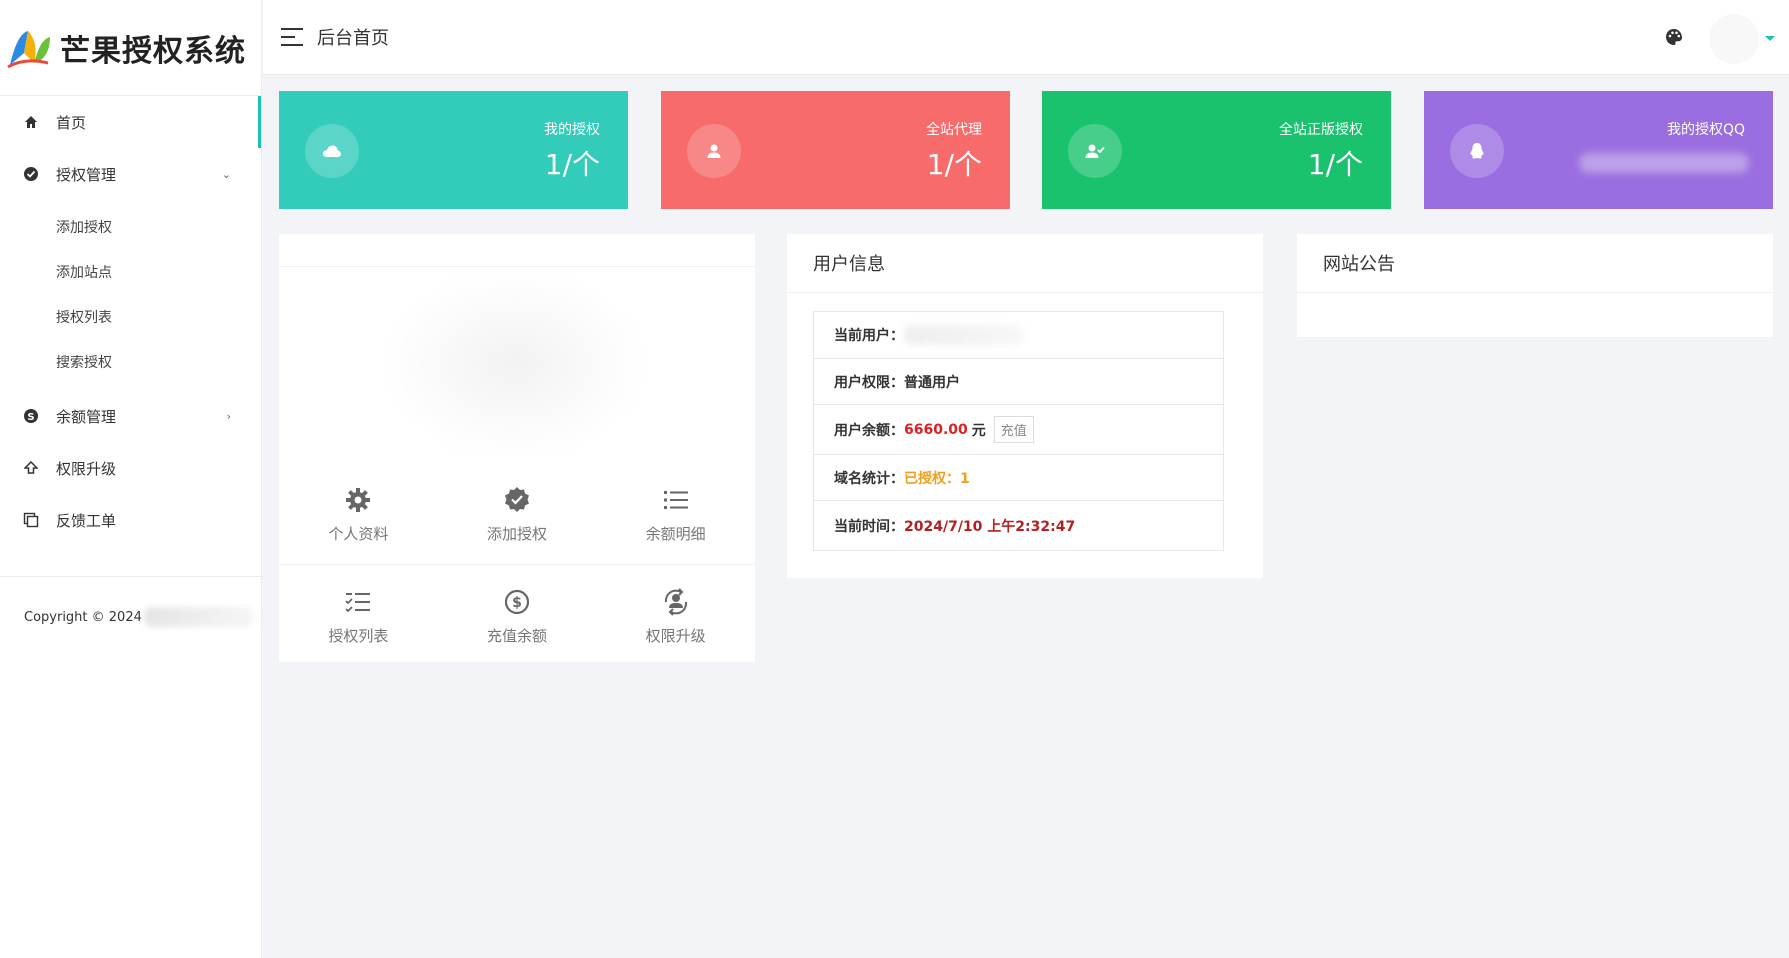 The image size is (1789, 958). I want to click on quick-label: 权限升级, so click(675, 635).